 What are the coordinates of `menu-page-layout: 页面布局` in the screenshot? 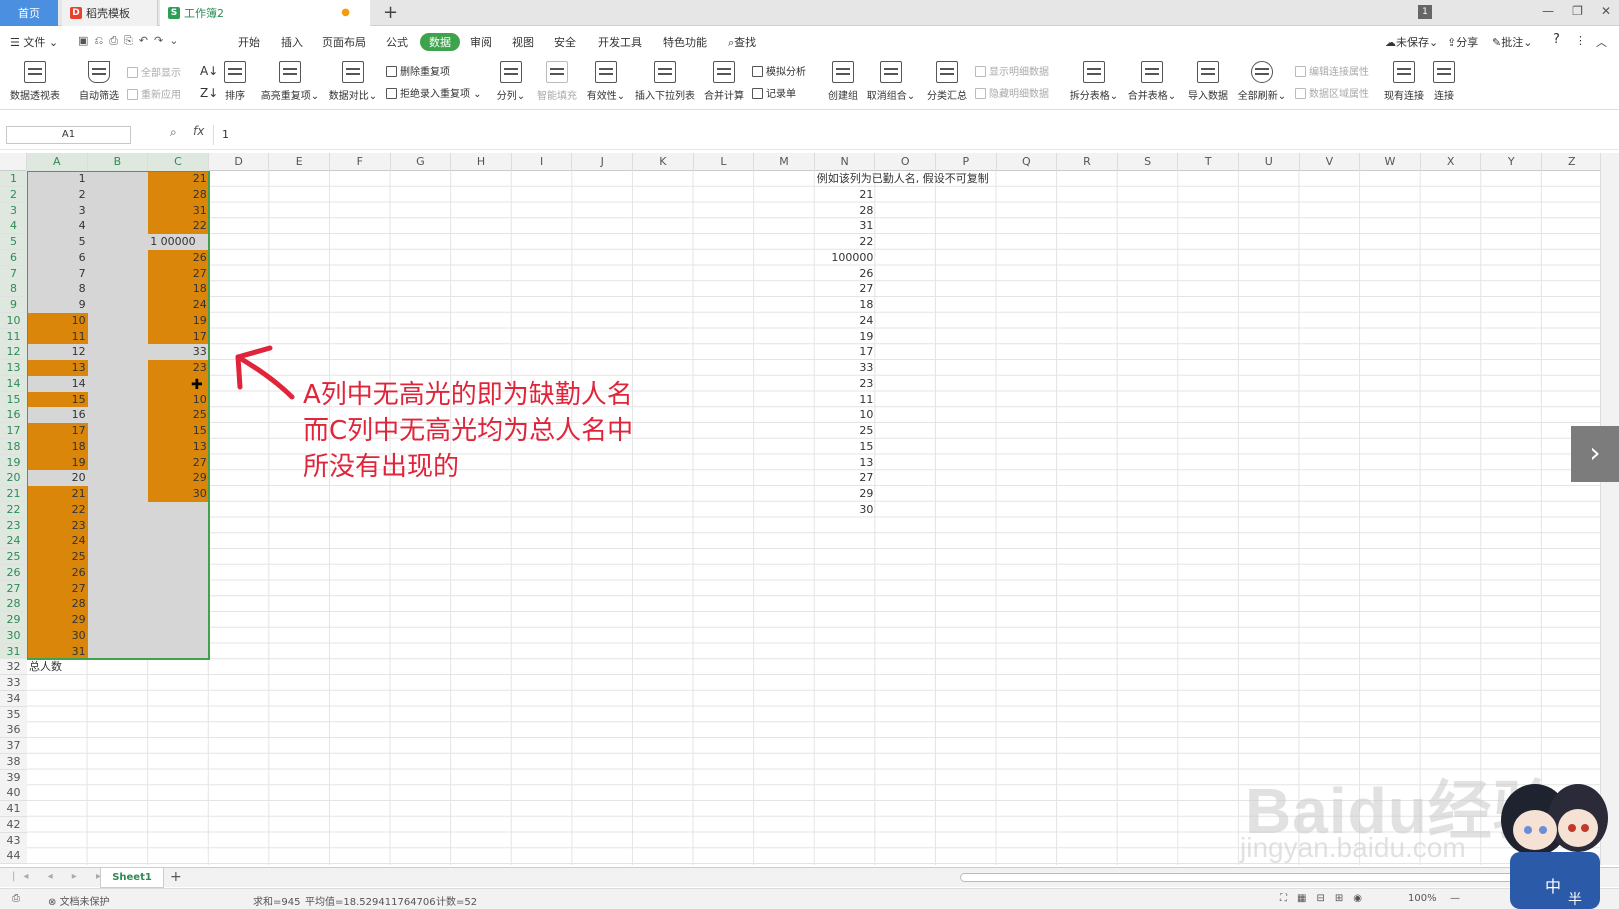 It's located at (344, 42).